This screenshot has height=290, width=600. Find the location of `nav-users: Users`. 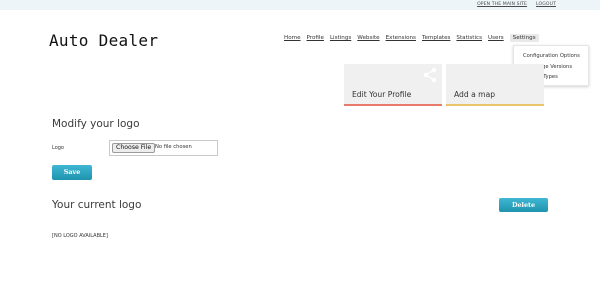

nav-users: Users is located at coordinates (496, 38).